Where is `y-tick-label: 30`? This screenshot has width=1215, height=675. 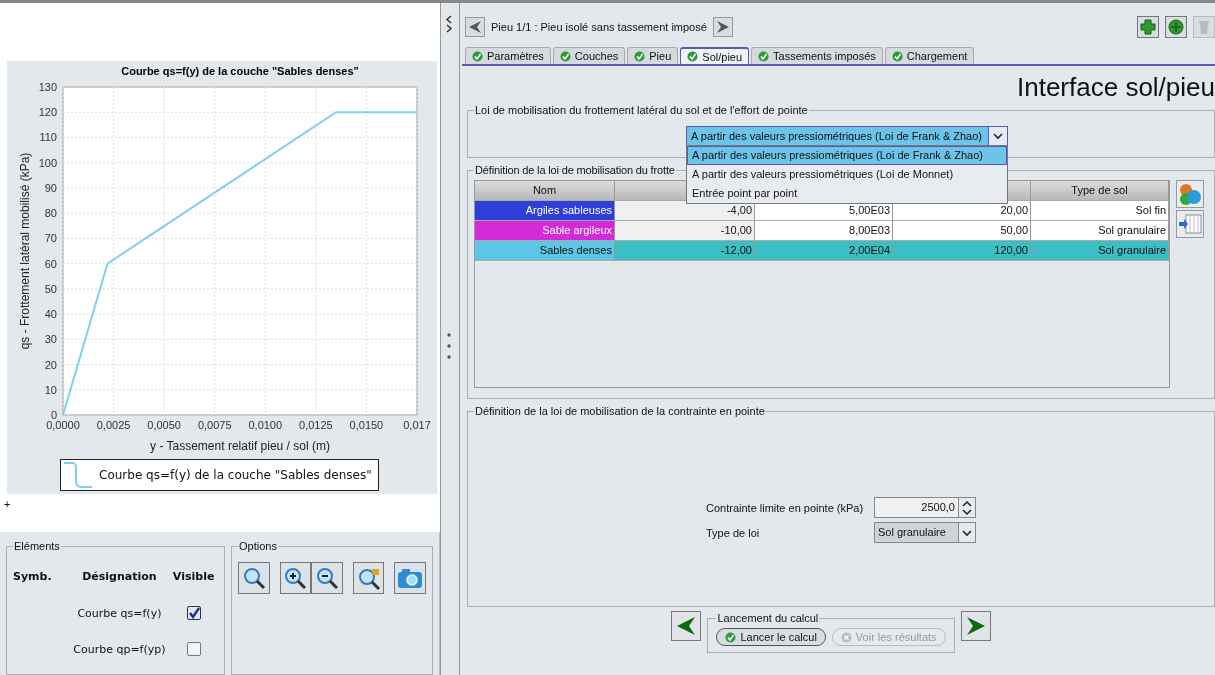 y-tick-label: 30 is located at coordinates (50, 339).